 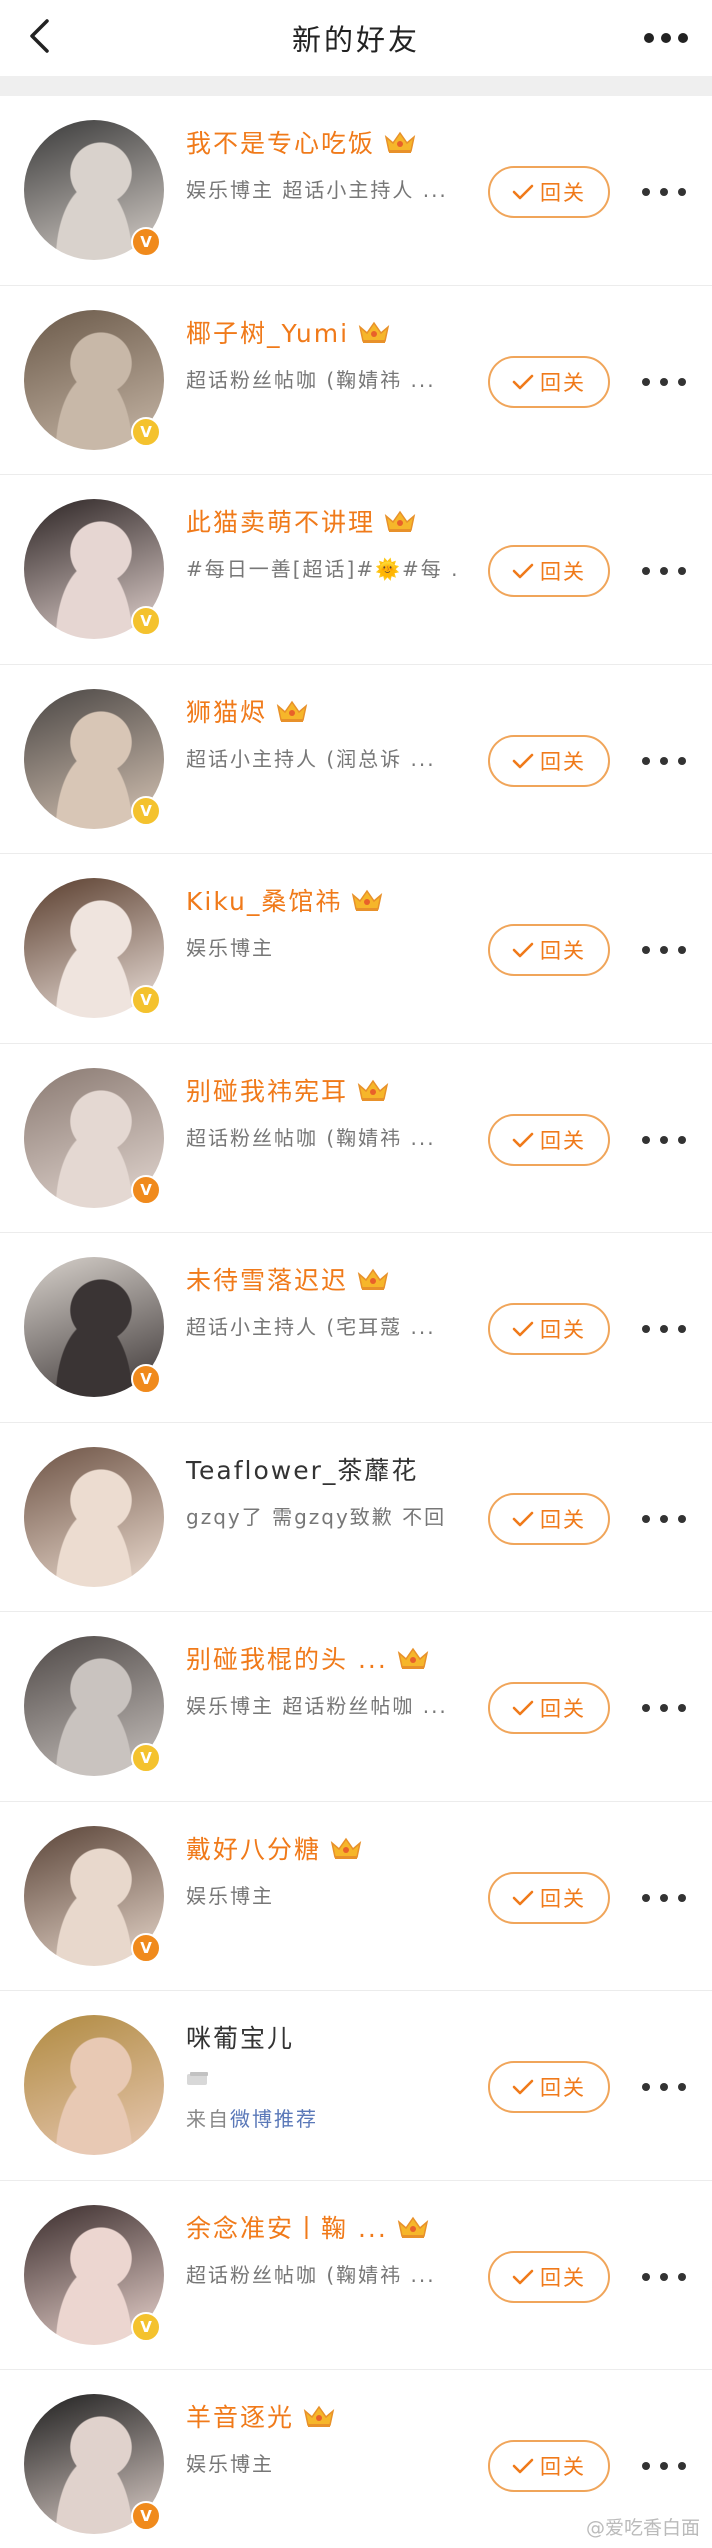 I want to click on user-name-text: 别碰我祎宪耳, so click(x=267, y=1091).